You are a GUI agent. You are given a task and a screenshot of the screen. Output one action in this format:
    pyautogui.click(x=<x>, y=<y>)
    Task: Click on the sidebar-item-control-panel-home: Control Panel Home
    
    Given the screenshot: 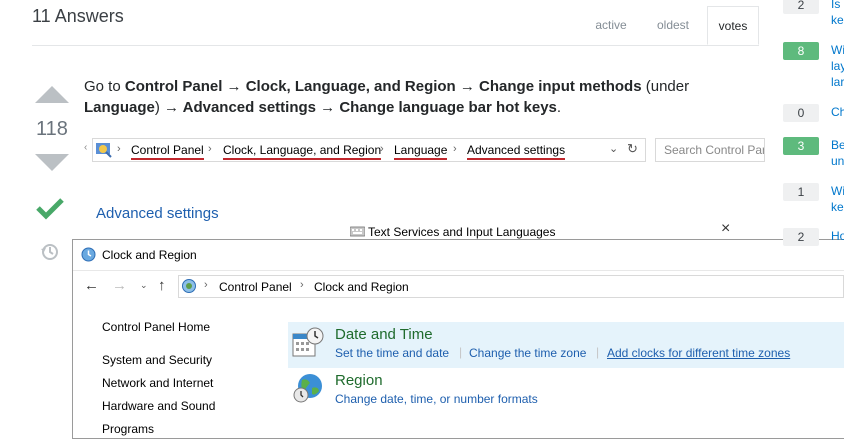 What is the action you would take?
    pyautogui.click(x=156, y=327)
    